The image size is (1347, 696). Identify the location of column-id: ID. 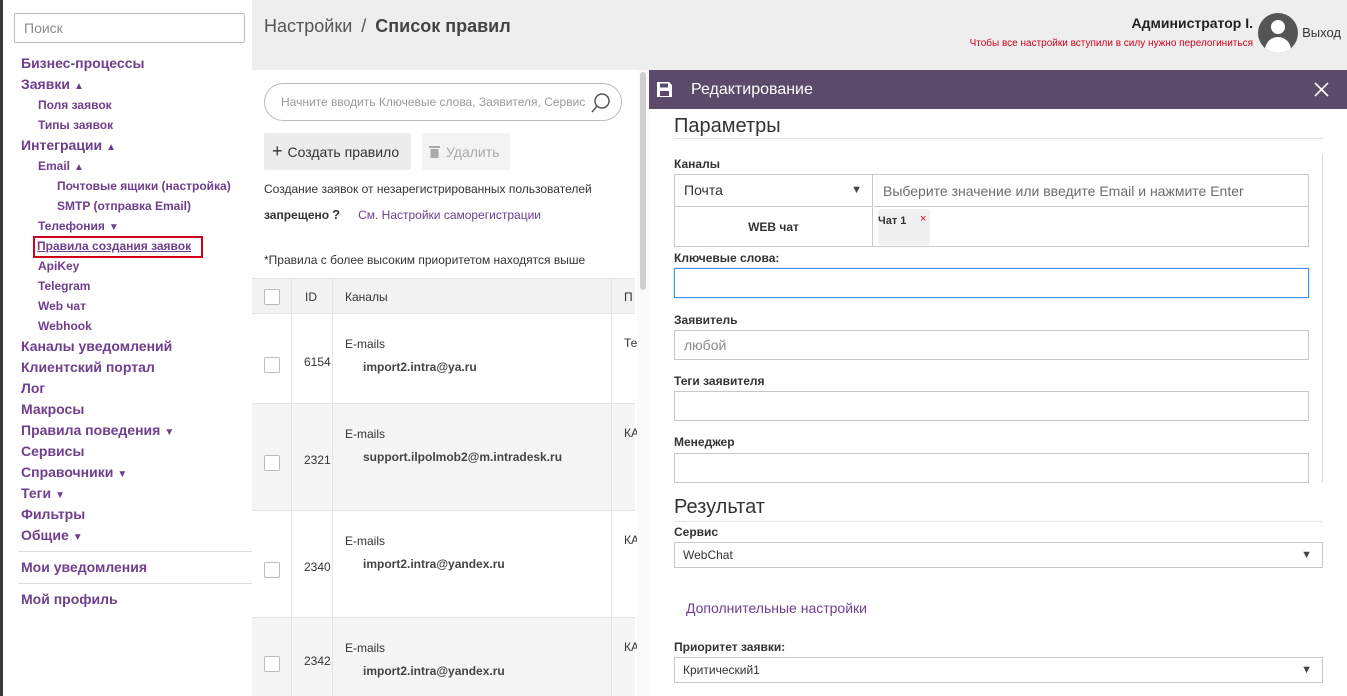
(311, 297).